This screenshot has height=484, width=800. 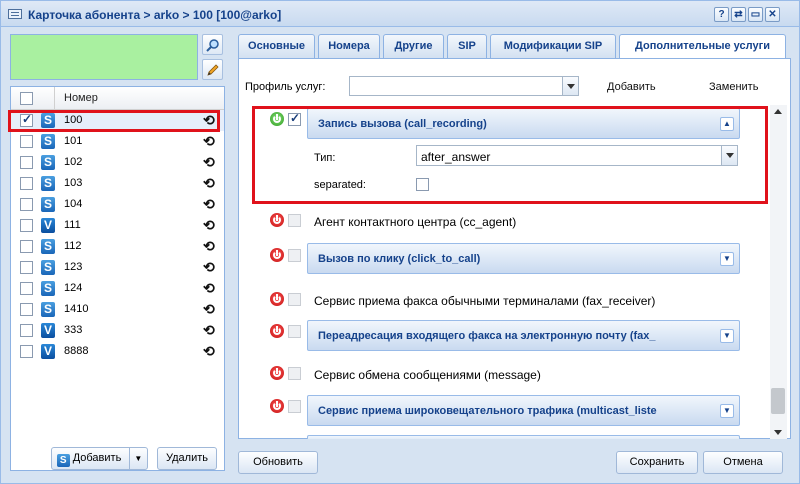 What do you see at coordinates (778, 432) in the screenshot?
I see `scroll-down-icon` at bounding box center [778, 432].